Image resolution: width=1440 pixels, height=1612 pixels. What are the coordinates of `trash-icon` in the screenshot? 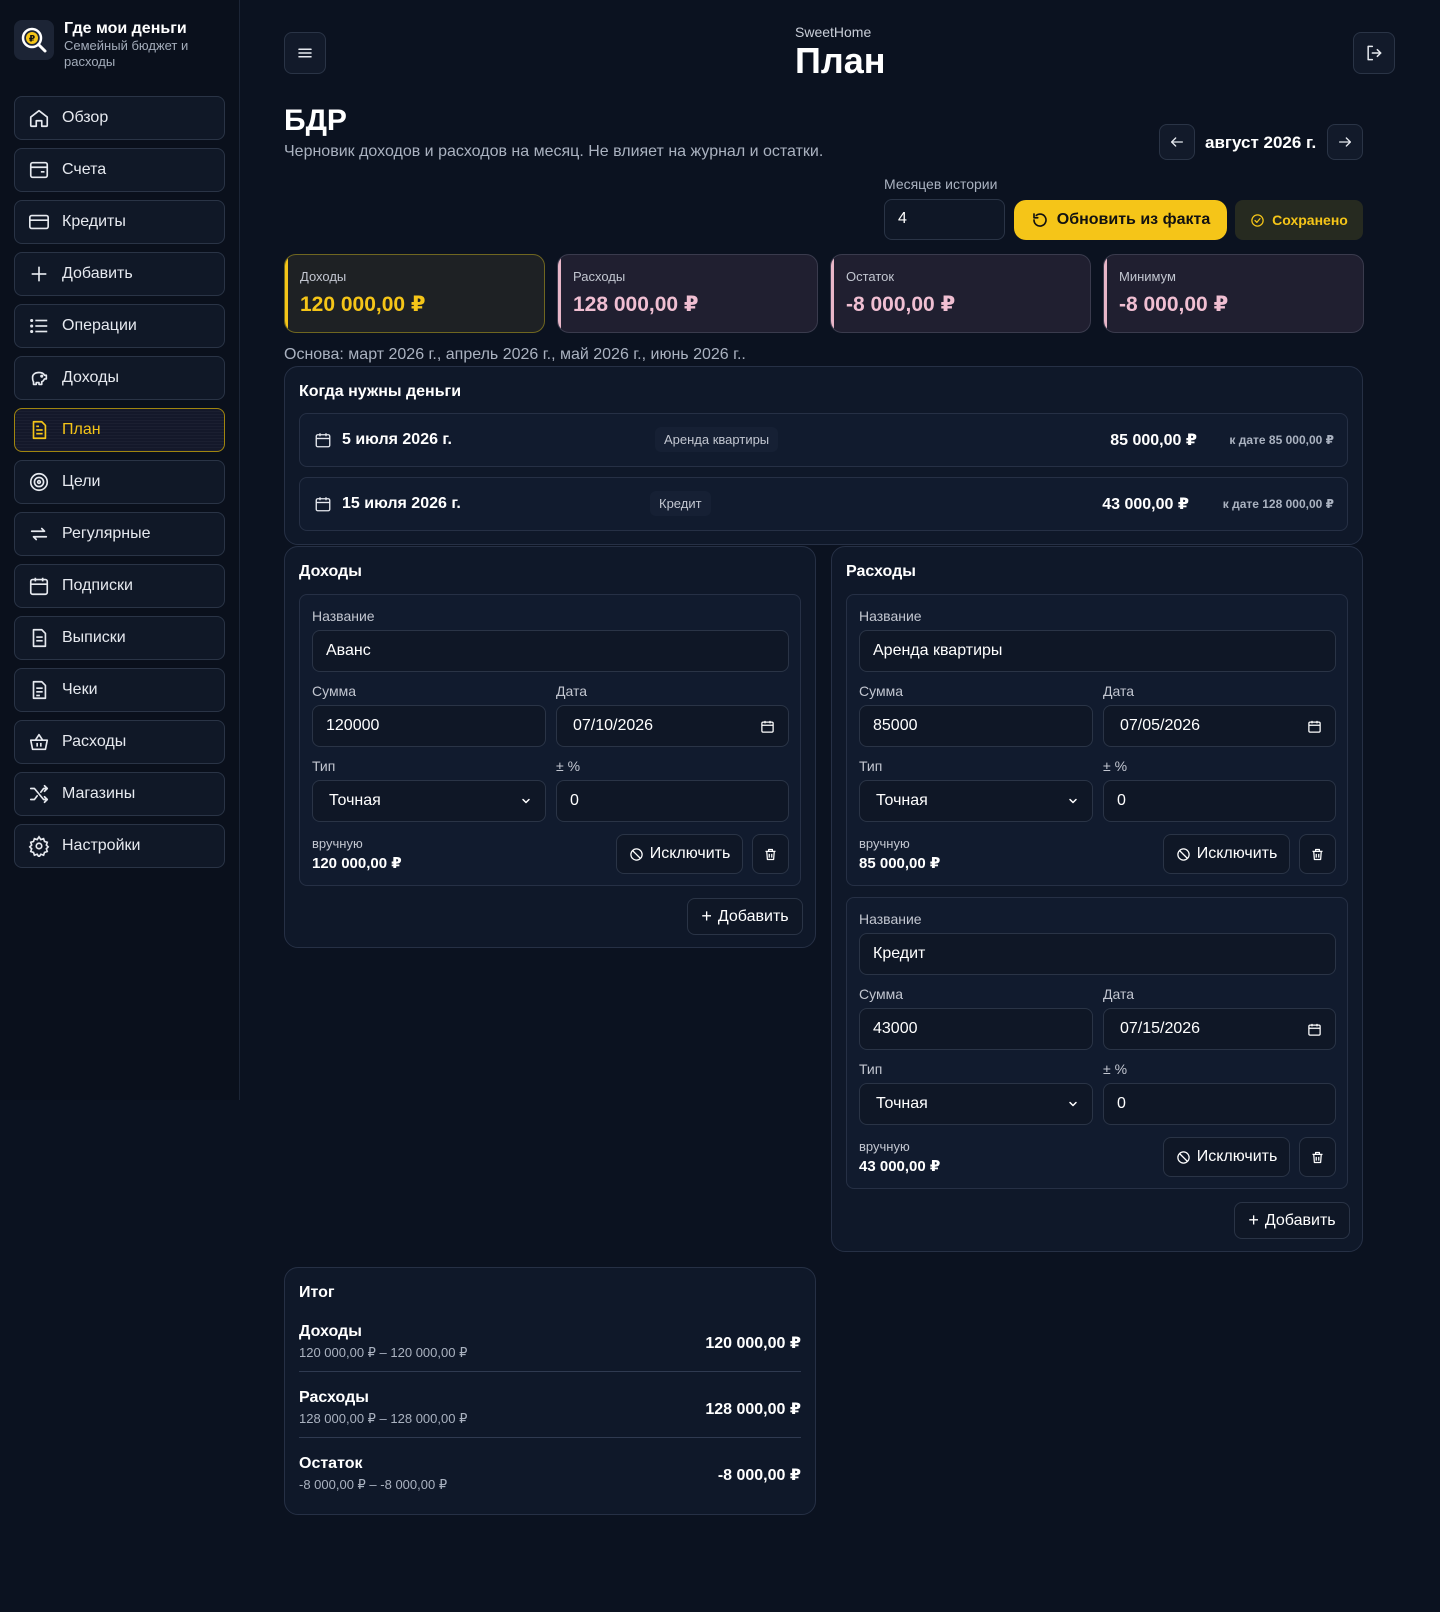 It's located at (1317, 1157).